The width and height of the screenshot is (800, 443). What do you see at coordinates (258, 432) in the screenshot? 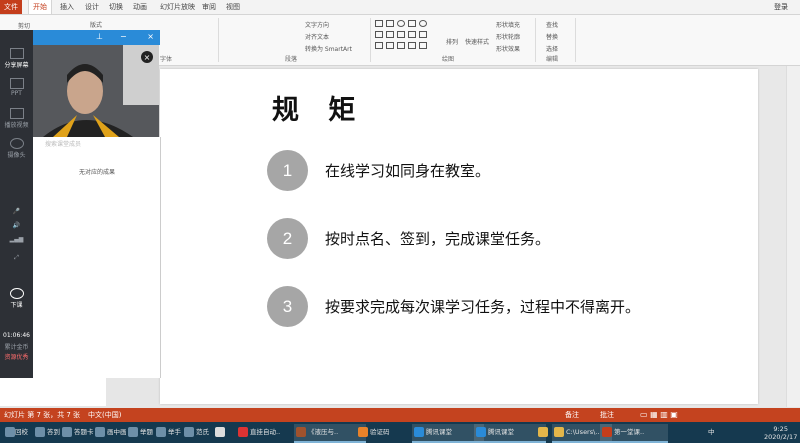
I see `task-item: 直挂自动..` at bounding box center [258, 432].